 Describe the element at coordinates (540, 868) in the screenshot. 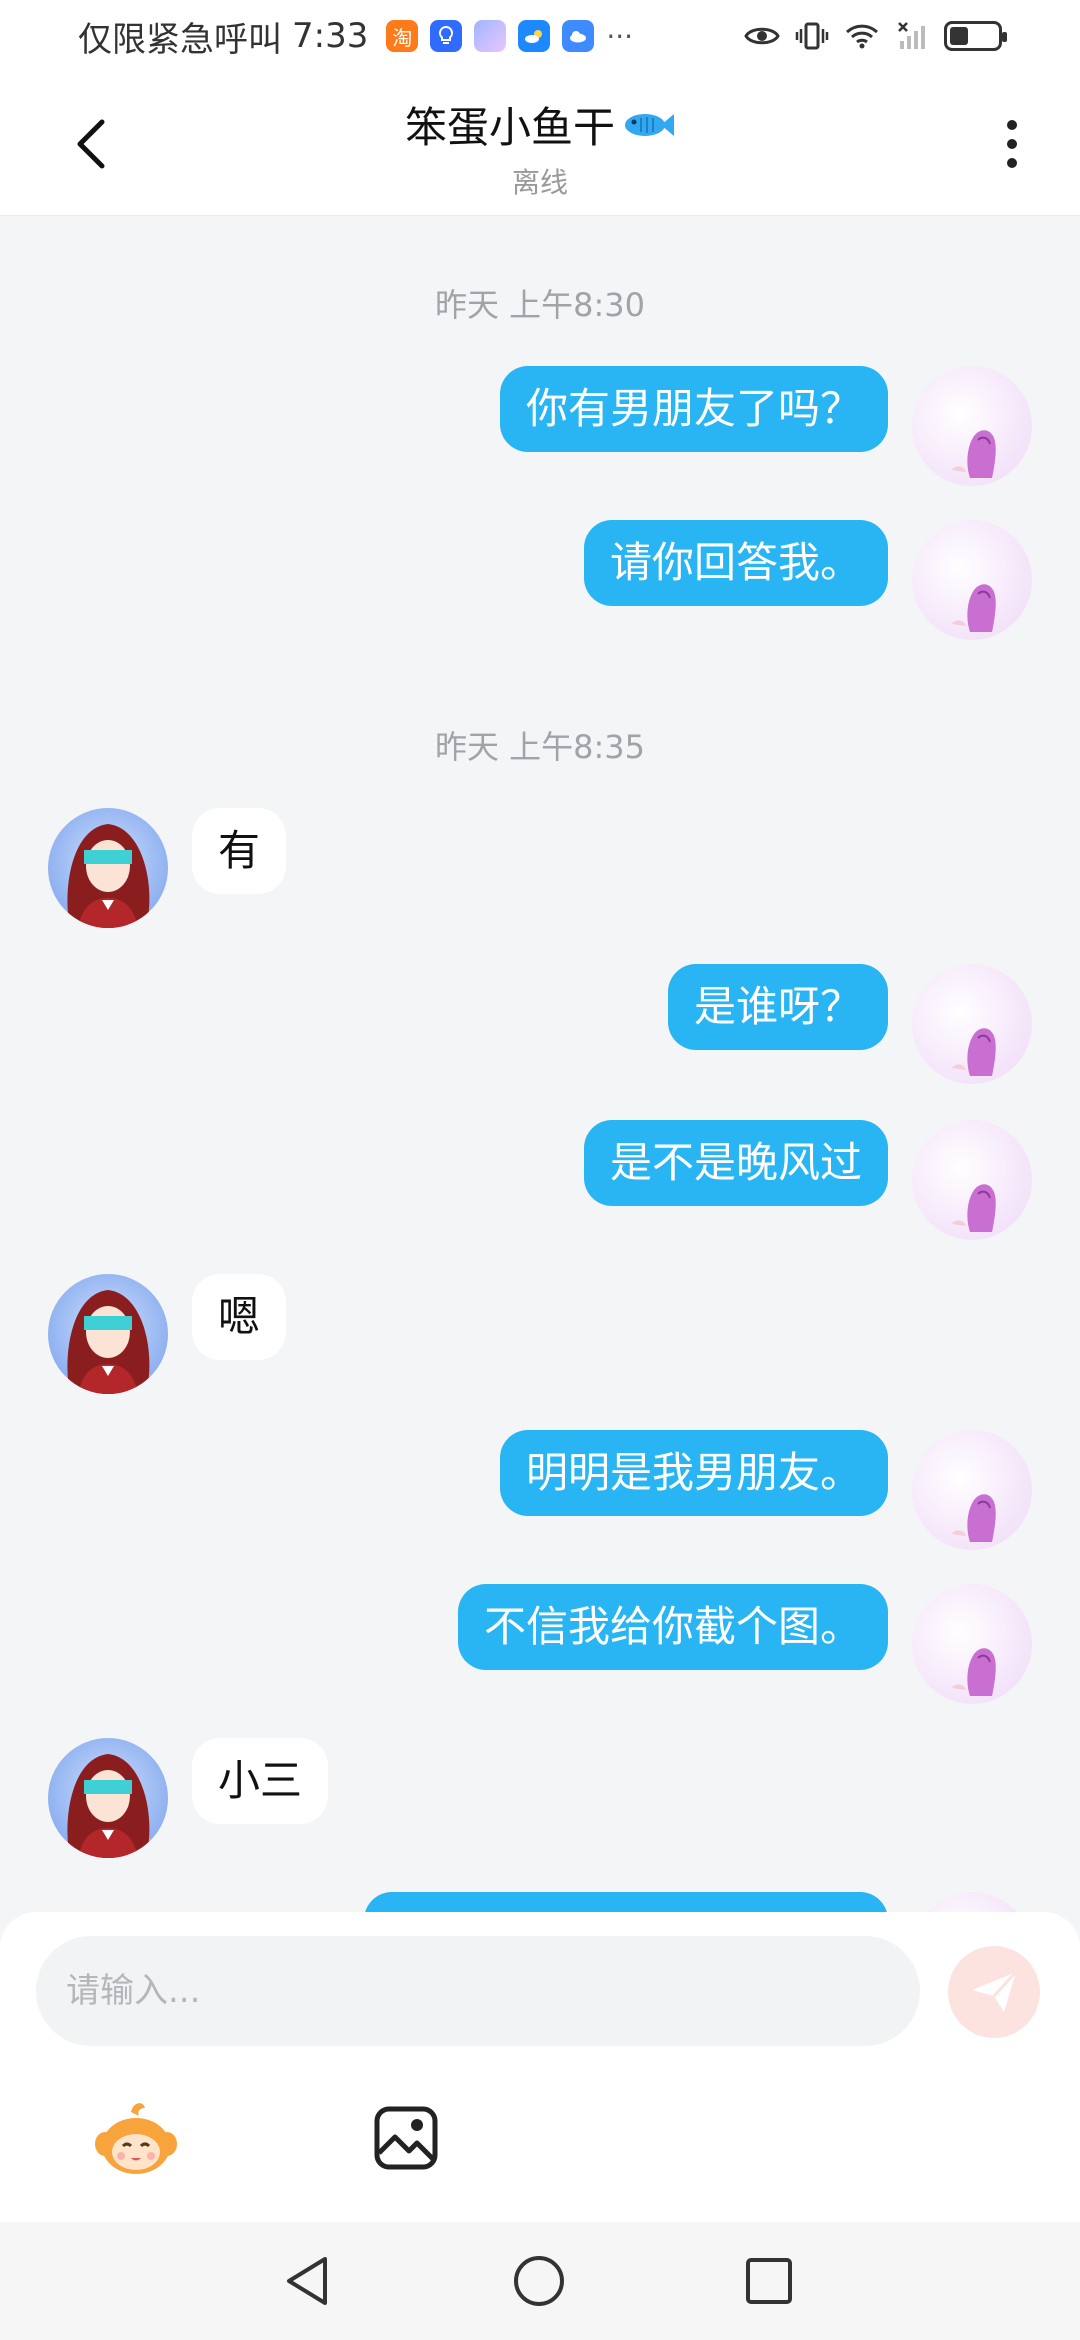

I see `message-row-incoming: 有` at that location.